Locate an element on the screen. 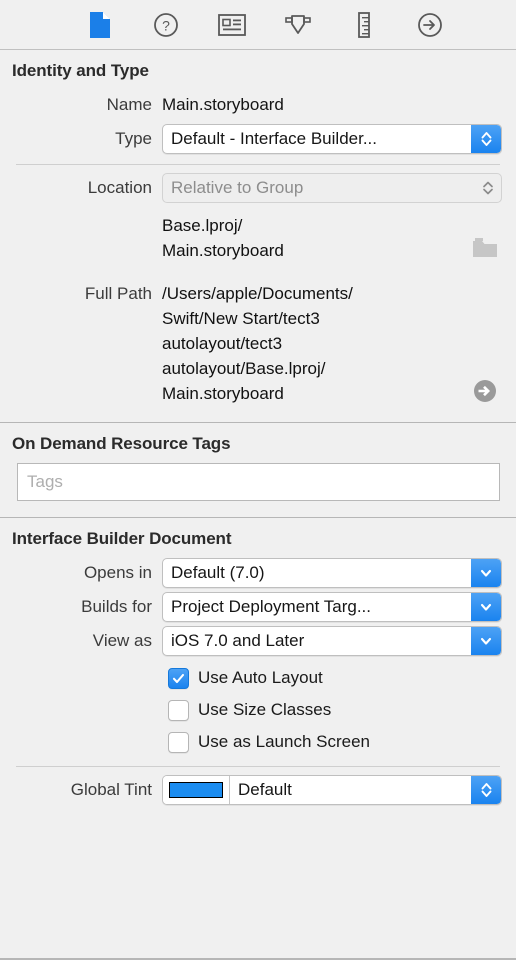  view-as-popup-value: iOS 7.0 and Later is located at coordinates (238, 640).